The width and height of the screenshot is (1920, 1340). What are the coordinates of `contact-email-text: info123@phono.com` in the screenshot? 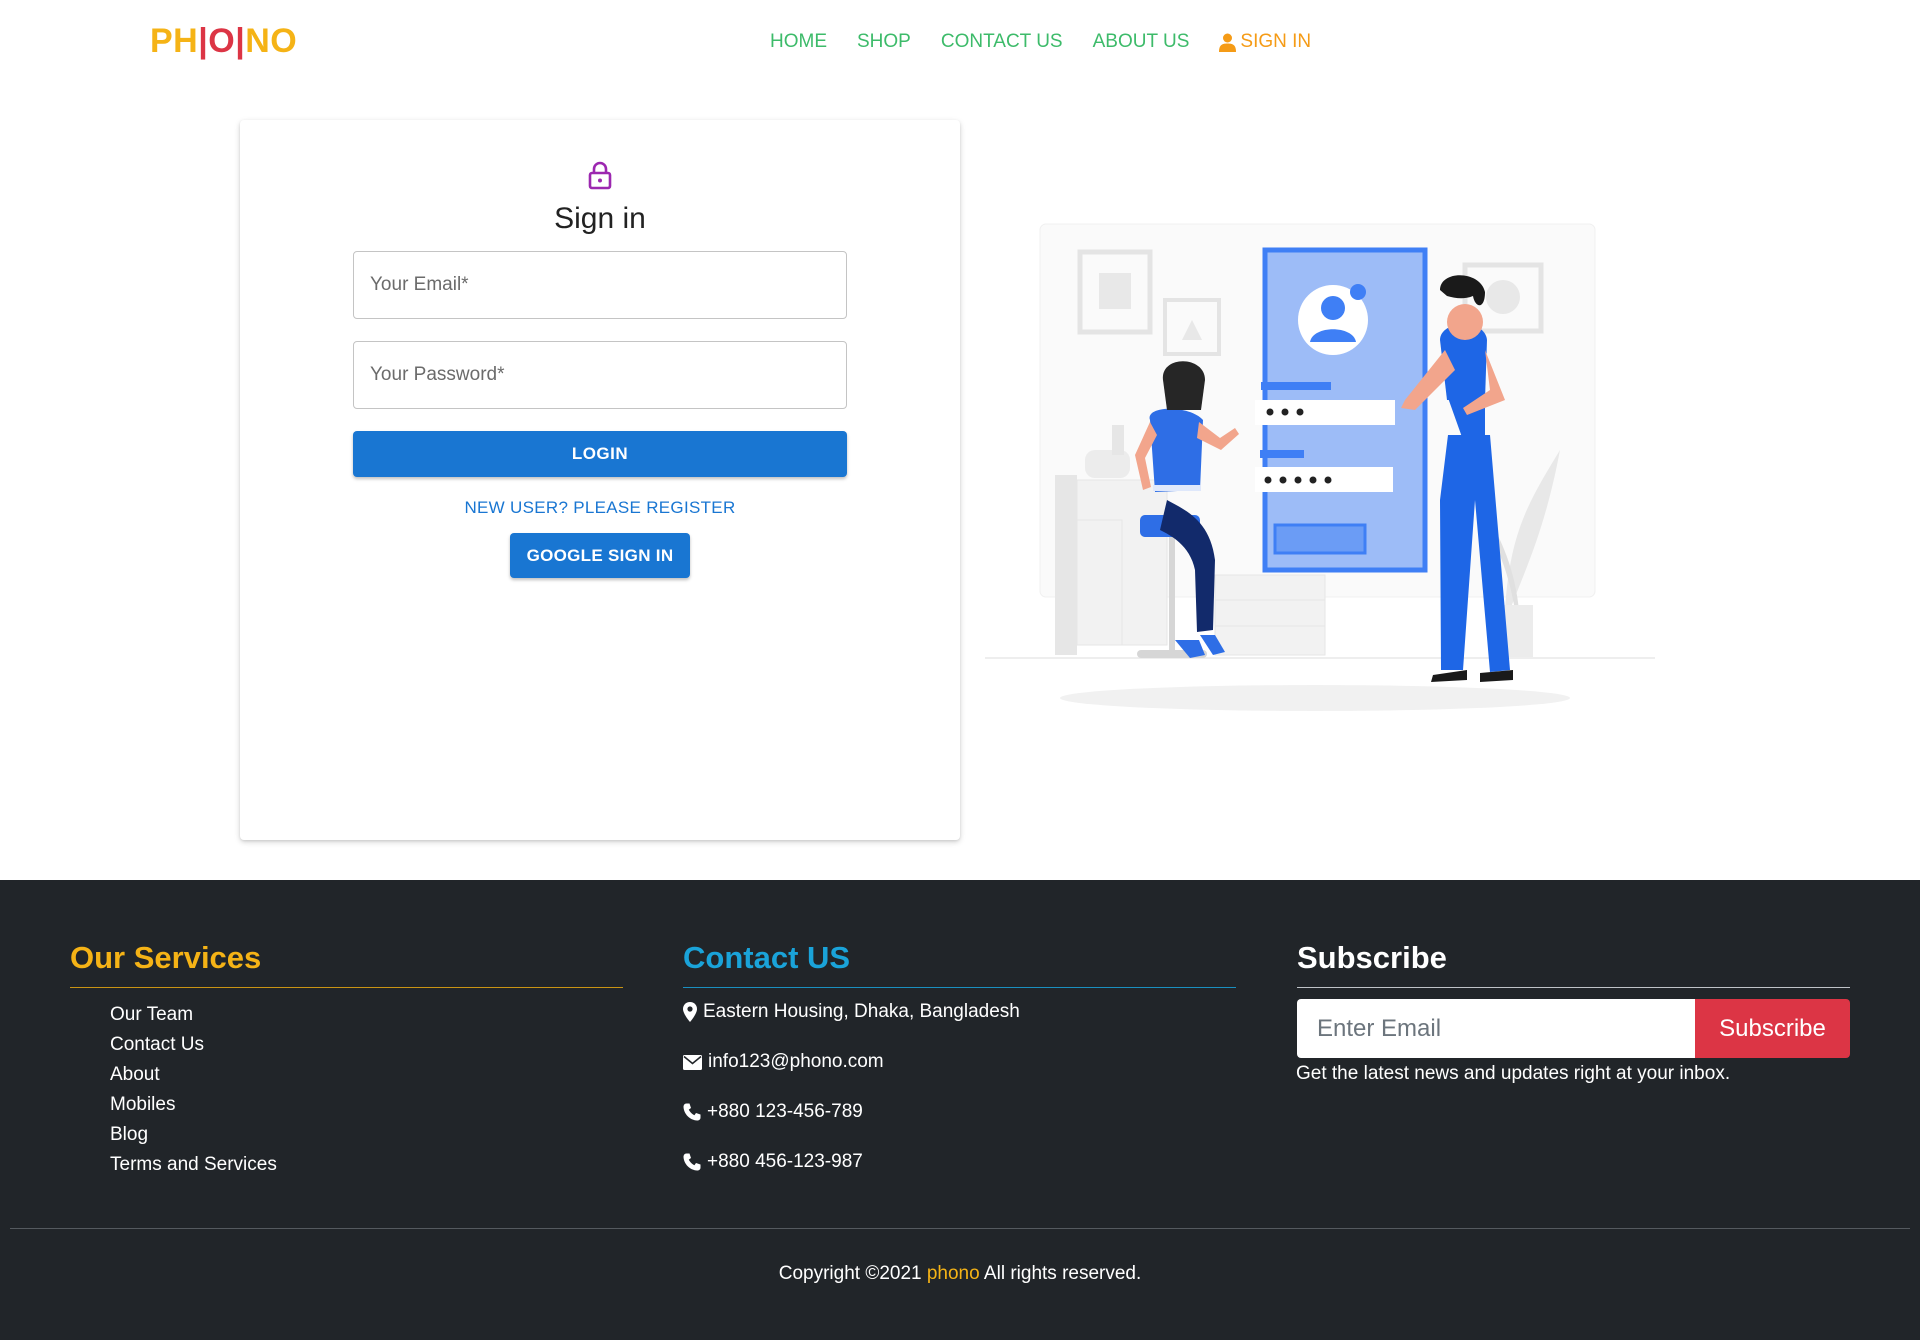 It's located at (796, 1062).